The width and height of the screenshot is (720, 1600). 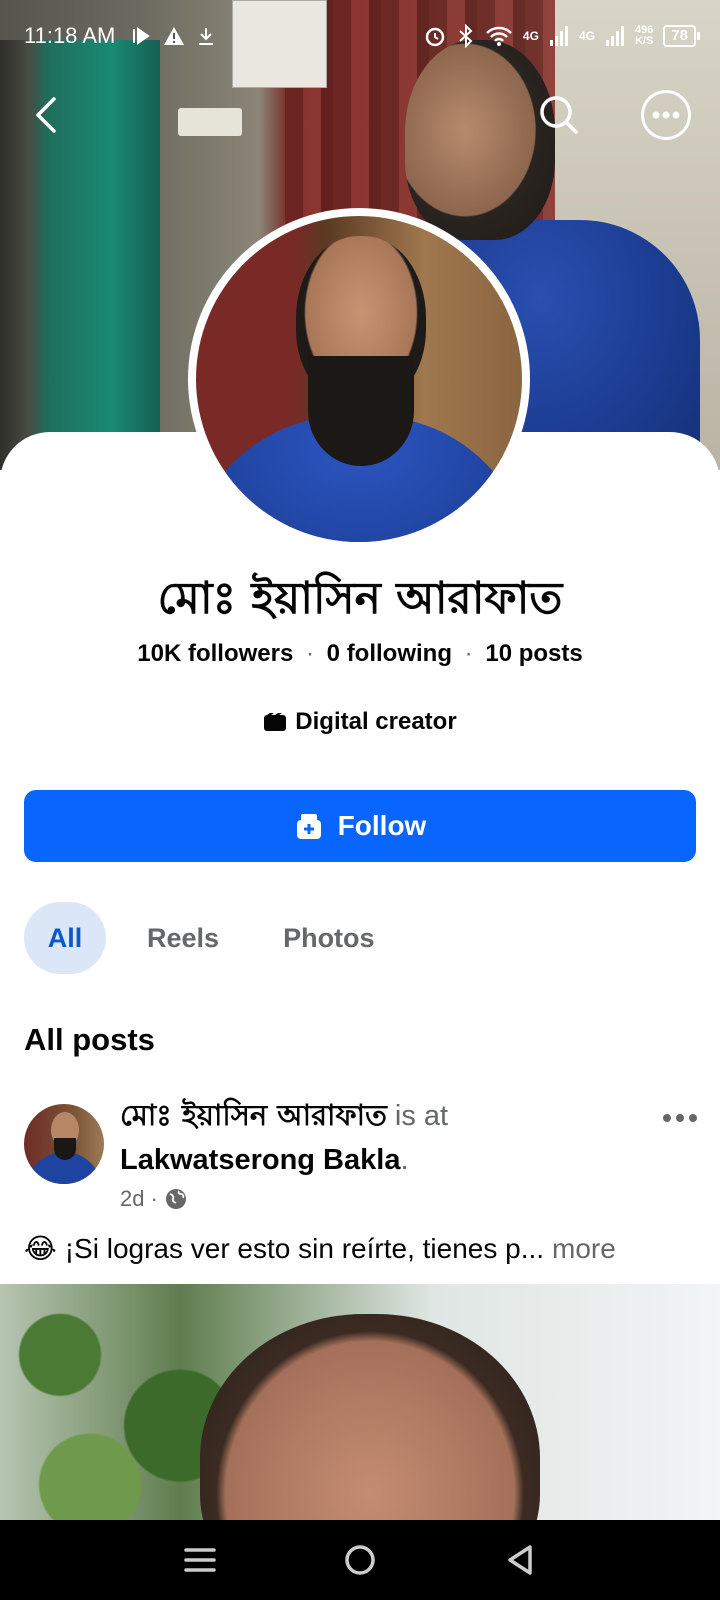 What do you see at coordinates (520, 1560) in the screenshot?
I see `system-back-icon` at bounding box center [520, 1560].